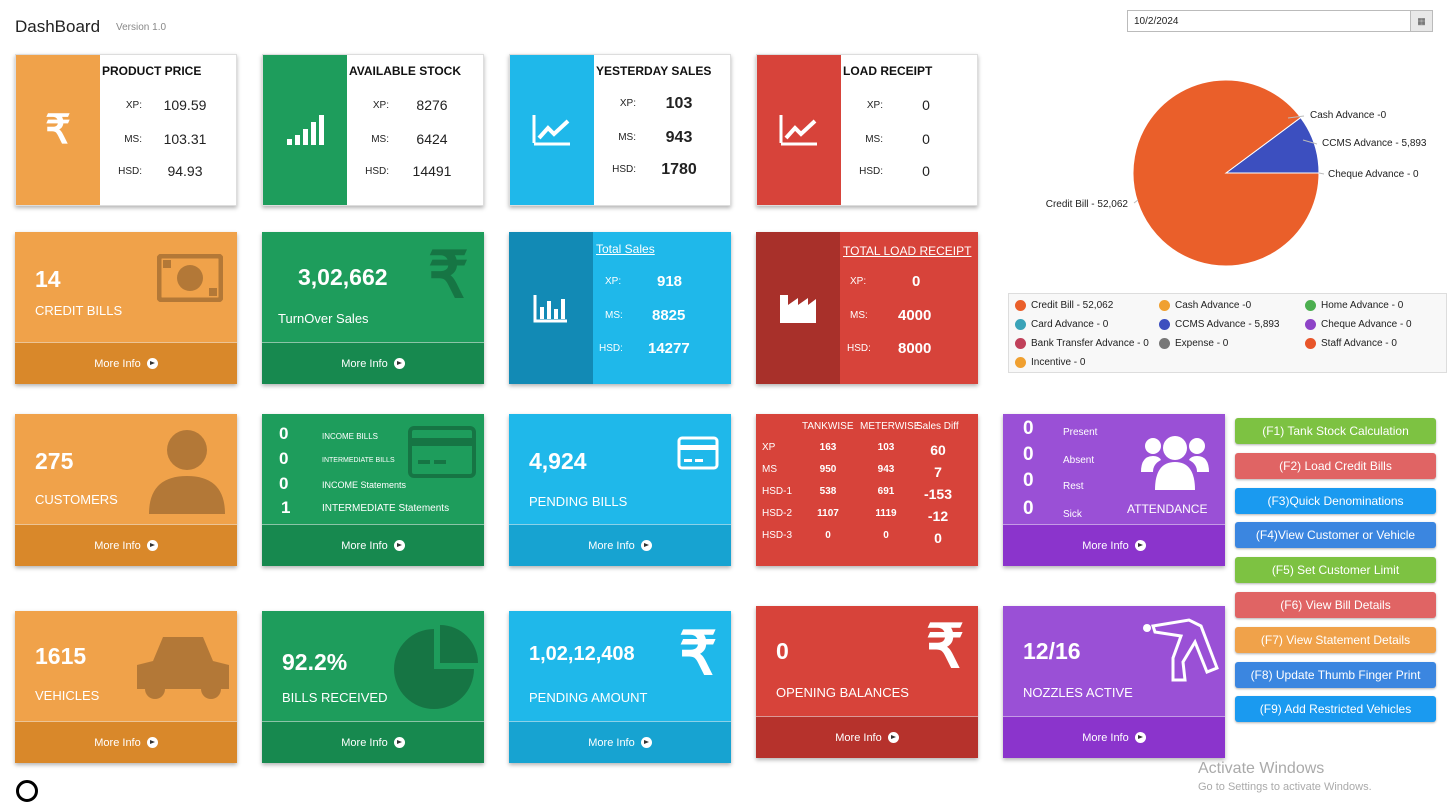 The image size is (1456, 802). What do you see at coordinates (938, 450) in the screenshot?
I see `tank-value: 60` at bounding box center [938, 450].